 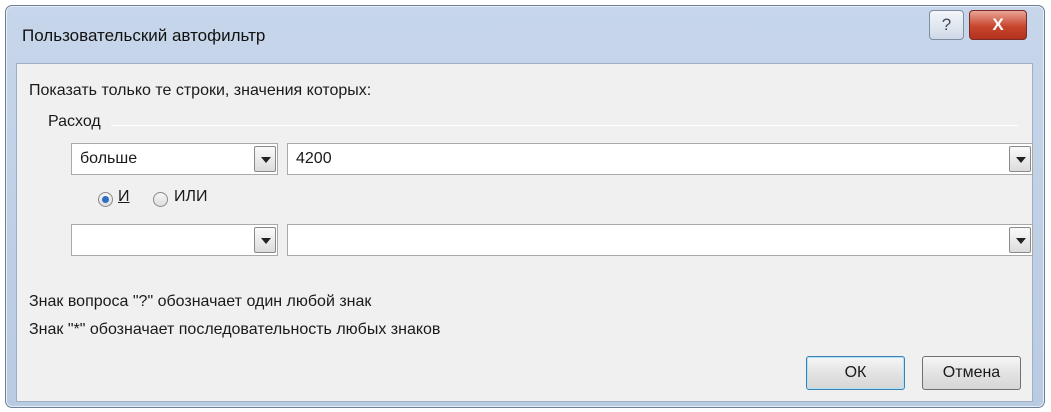 What do you see at coordinates (160, 199) in the screenshot?
I see `or-radio` at bounding box center [160, 199].